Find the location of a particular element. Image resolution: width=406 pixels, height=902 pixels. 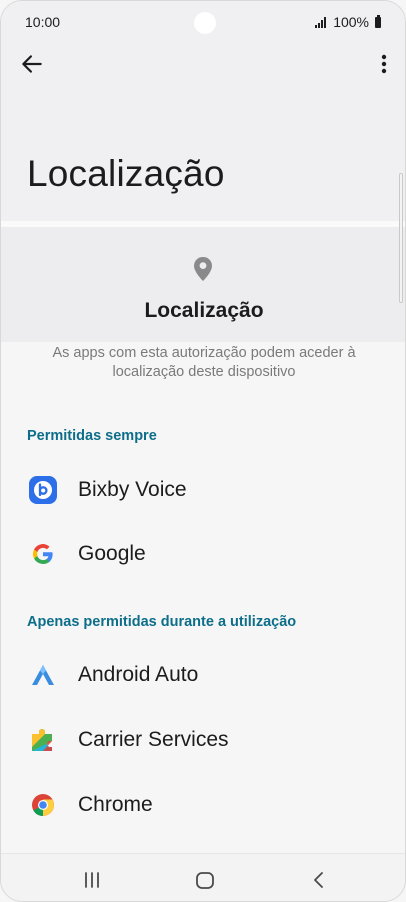

carrier-services-icon is located at coordinates (42, 740).